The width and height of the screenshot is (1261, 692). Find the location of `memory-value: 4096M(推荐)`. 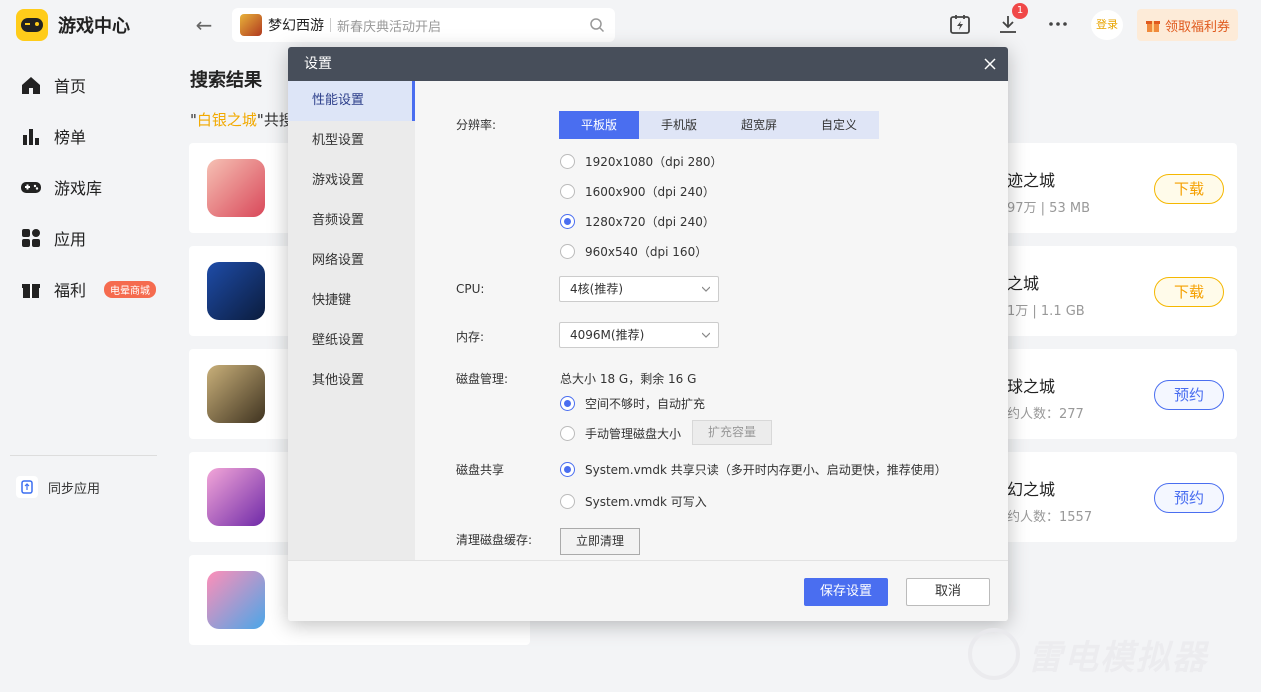

memory-value: 4096M(推荐) is located at coordinates (607, 335).